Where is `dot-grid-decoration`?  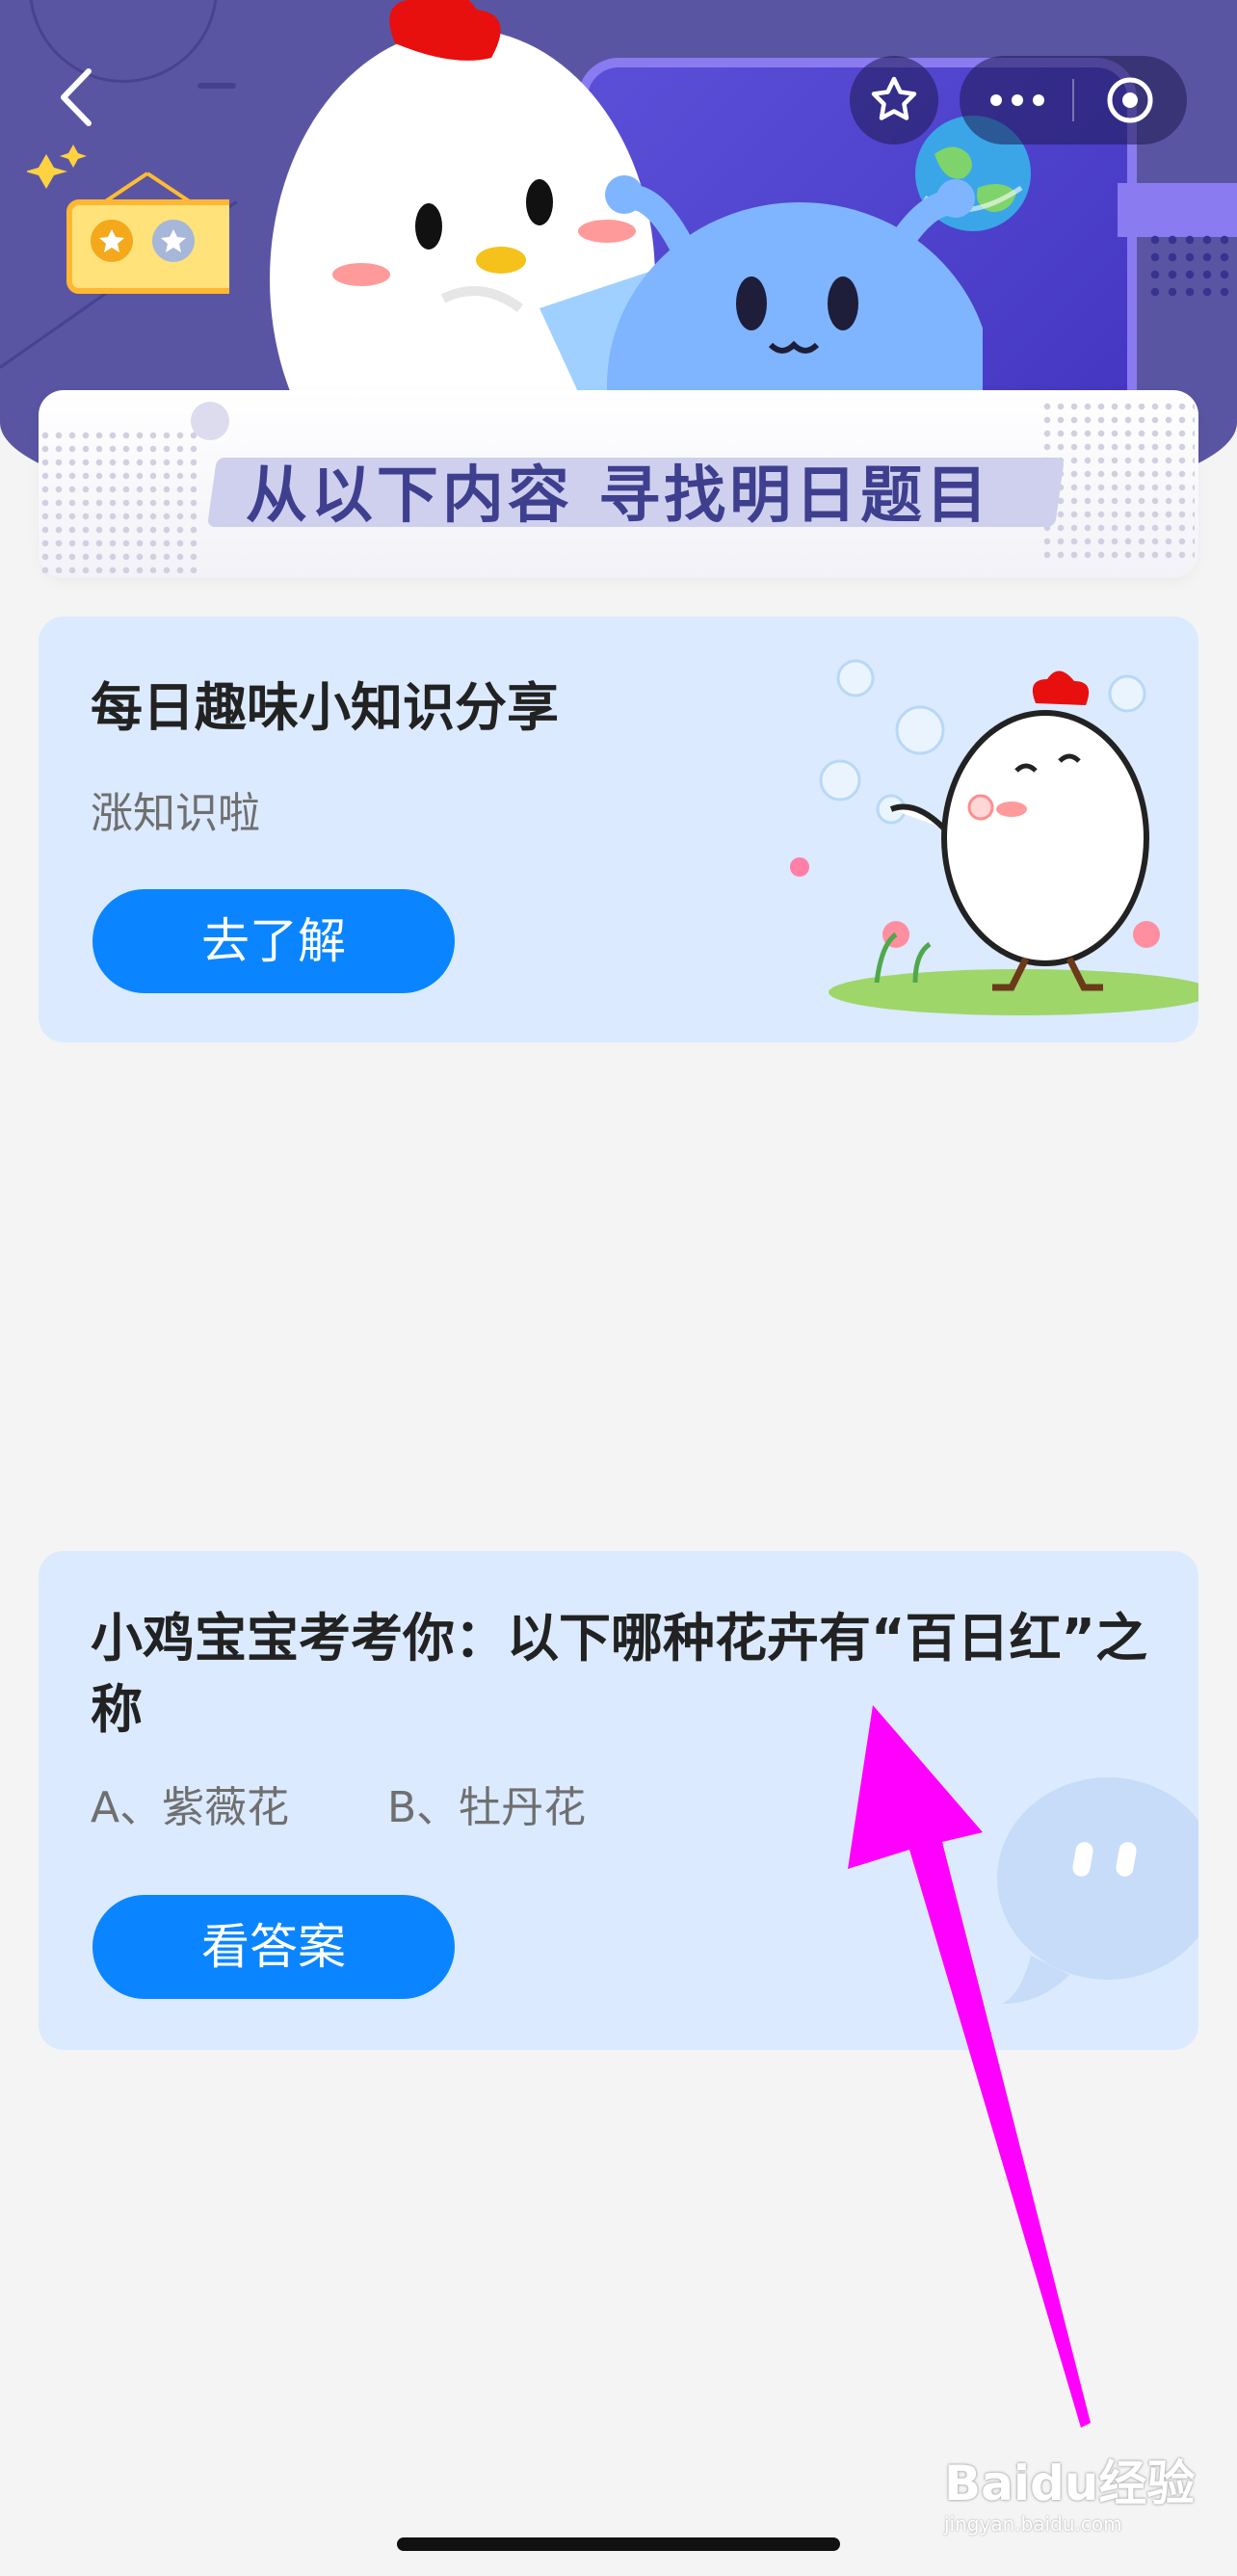
dot-grid-decoration is located at coordinates (1191, 265).